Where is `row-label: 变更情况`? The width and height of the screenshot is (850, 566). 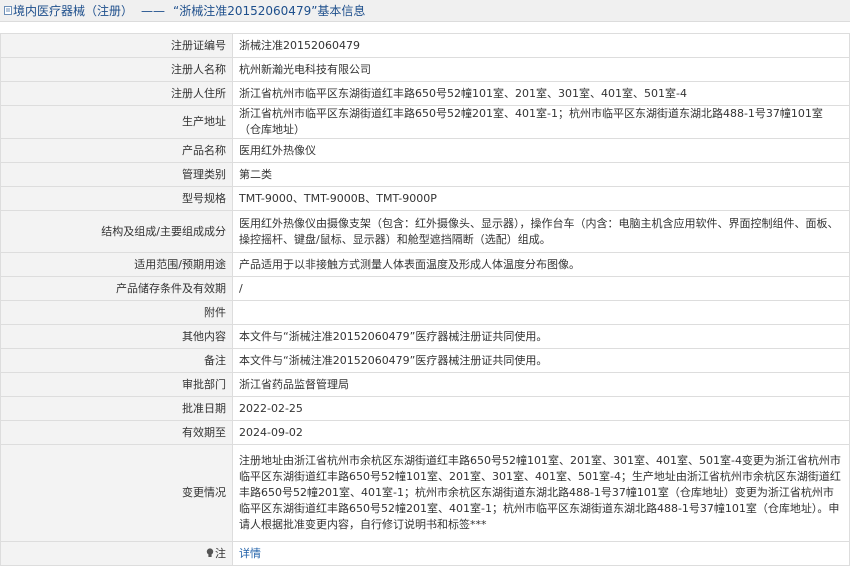
row-label: 变更情况 is located at coordinates (116, 493).